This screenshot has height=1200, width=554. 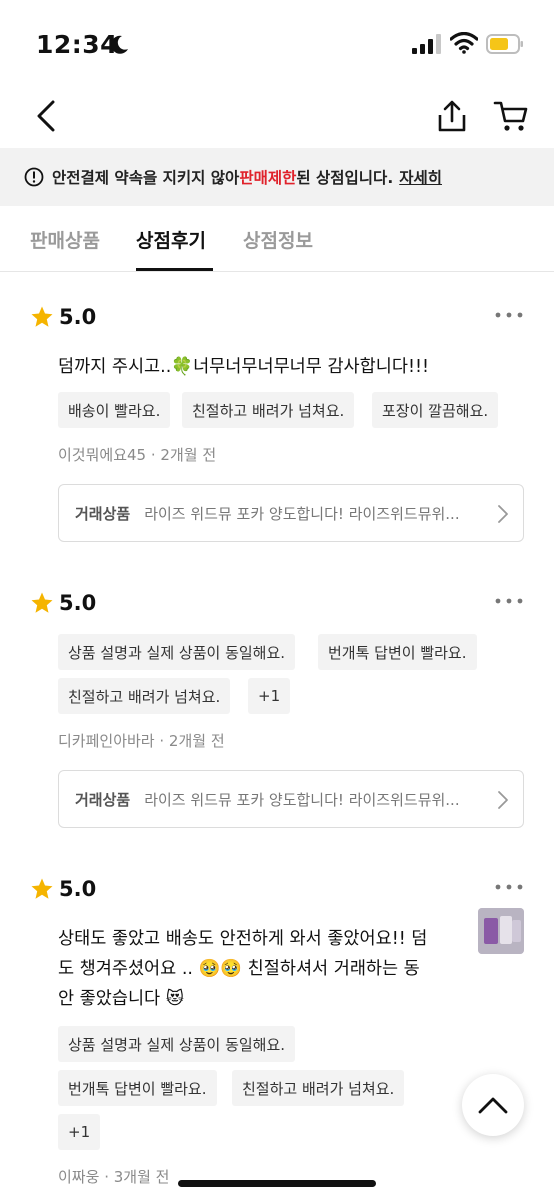 What do you see at coordinates (121, 999) in the screenshot?
I see `review-text-line: 안 좋았습니다 😻` at bounding box center [121, 999].